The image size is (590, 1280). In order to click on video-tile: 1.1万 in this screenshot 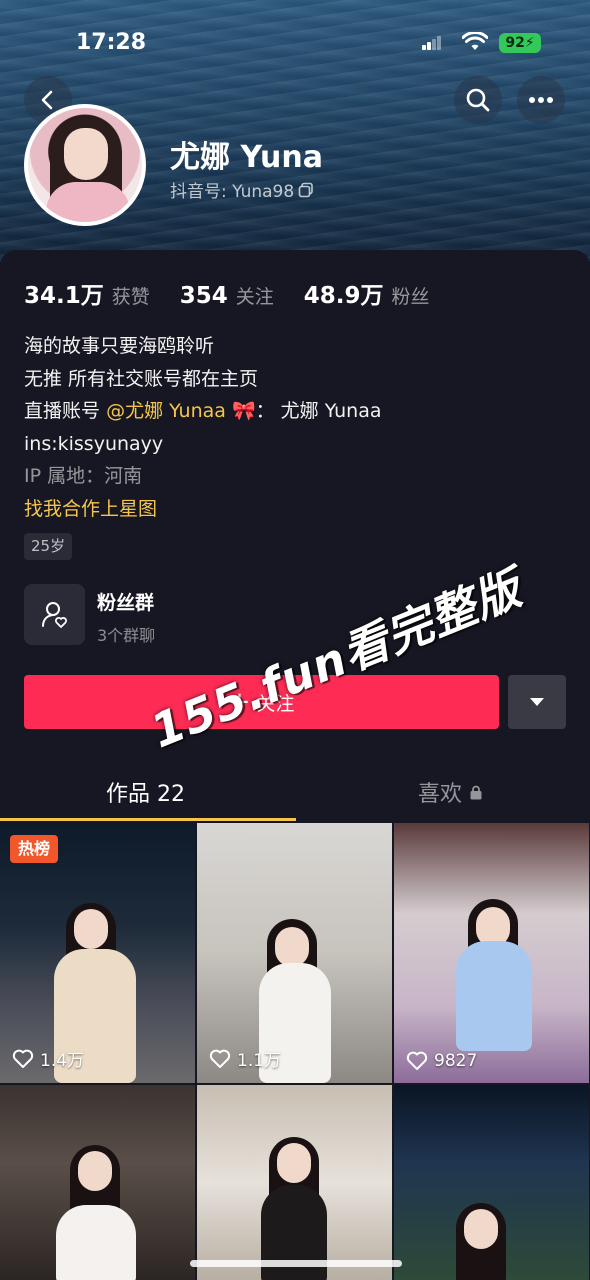, I will do `click(294, 953)`.